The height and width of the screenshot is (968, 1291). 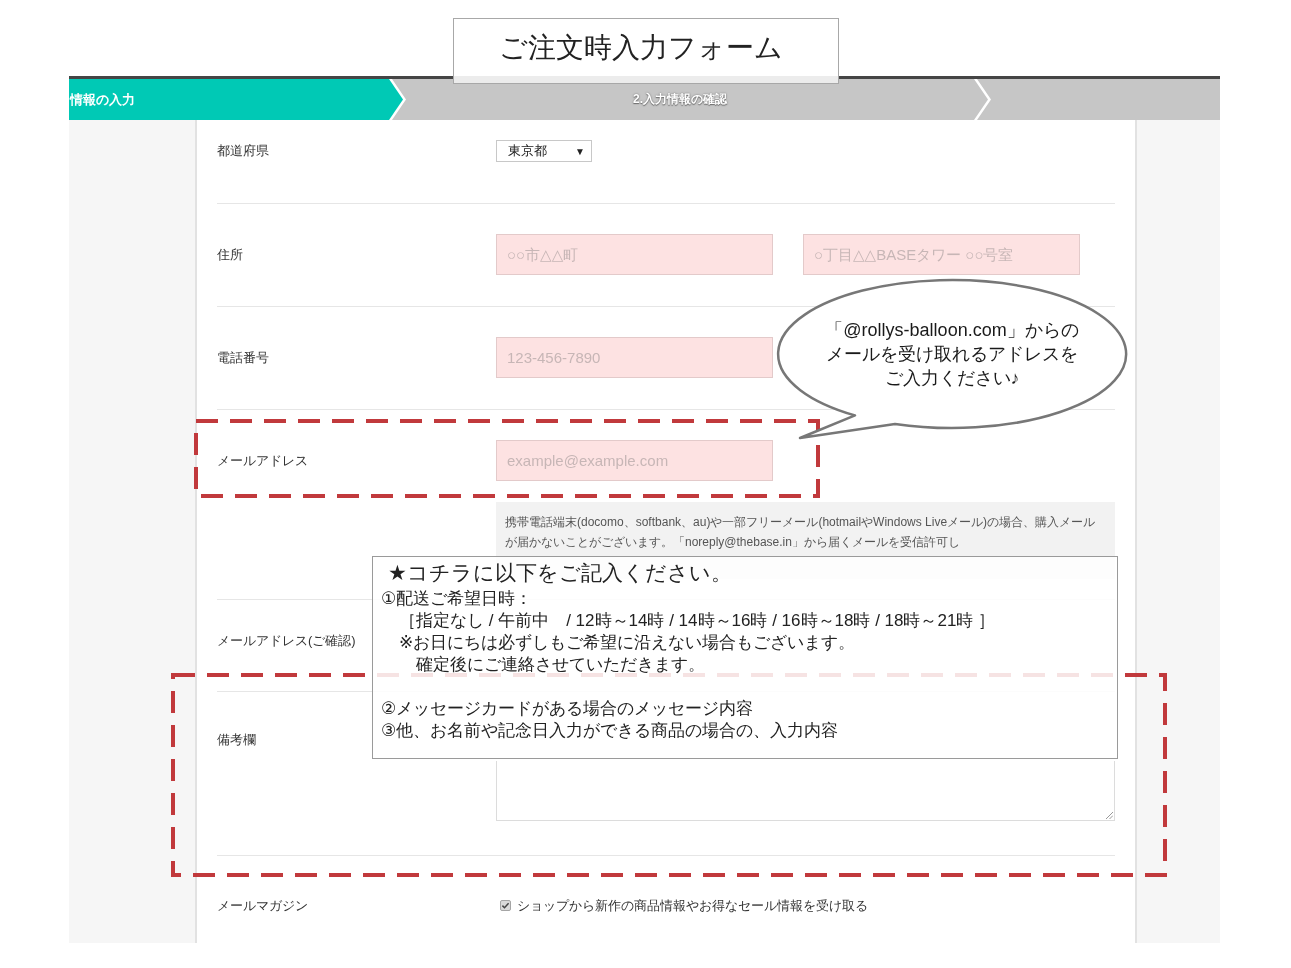 I want to click on time-options-text: ［指定なし / 午前中 / 12時～14時 / 14時～16時 / 16時～18時 / 18時～21時 ］, so click(x=697, y=621).